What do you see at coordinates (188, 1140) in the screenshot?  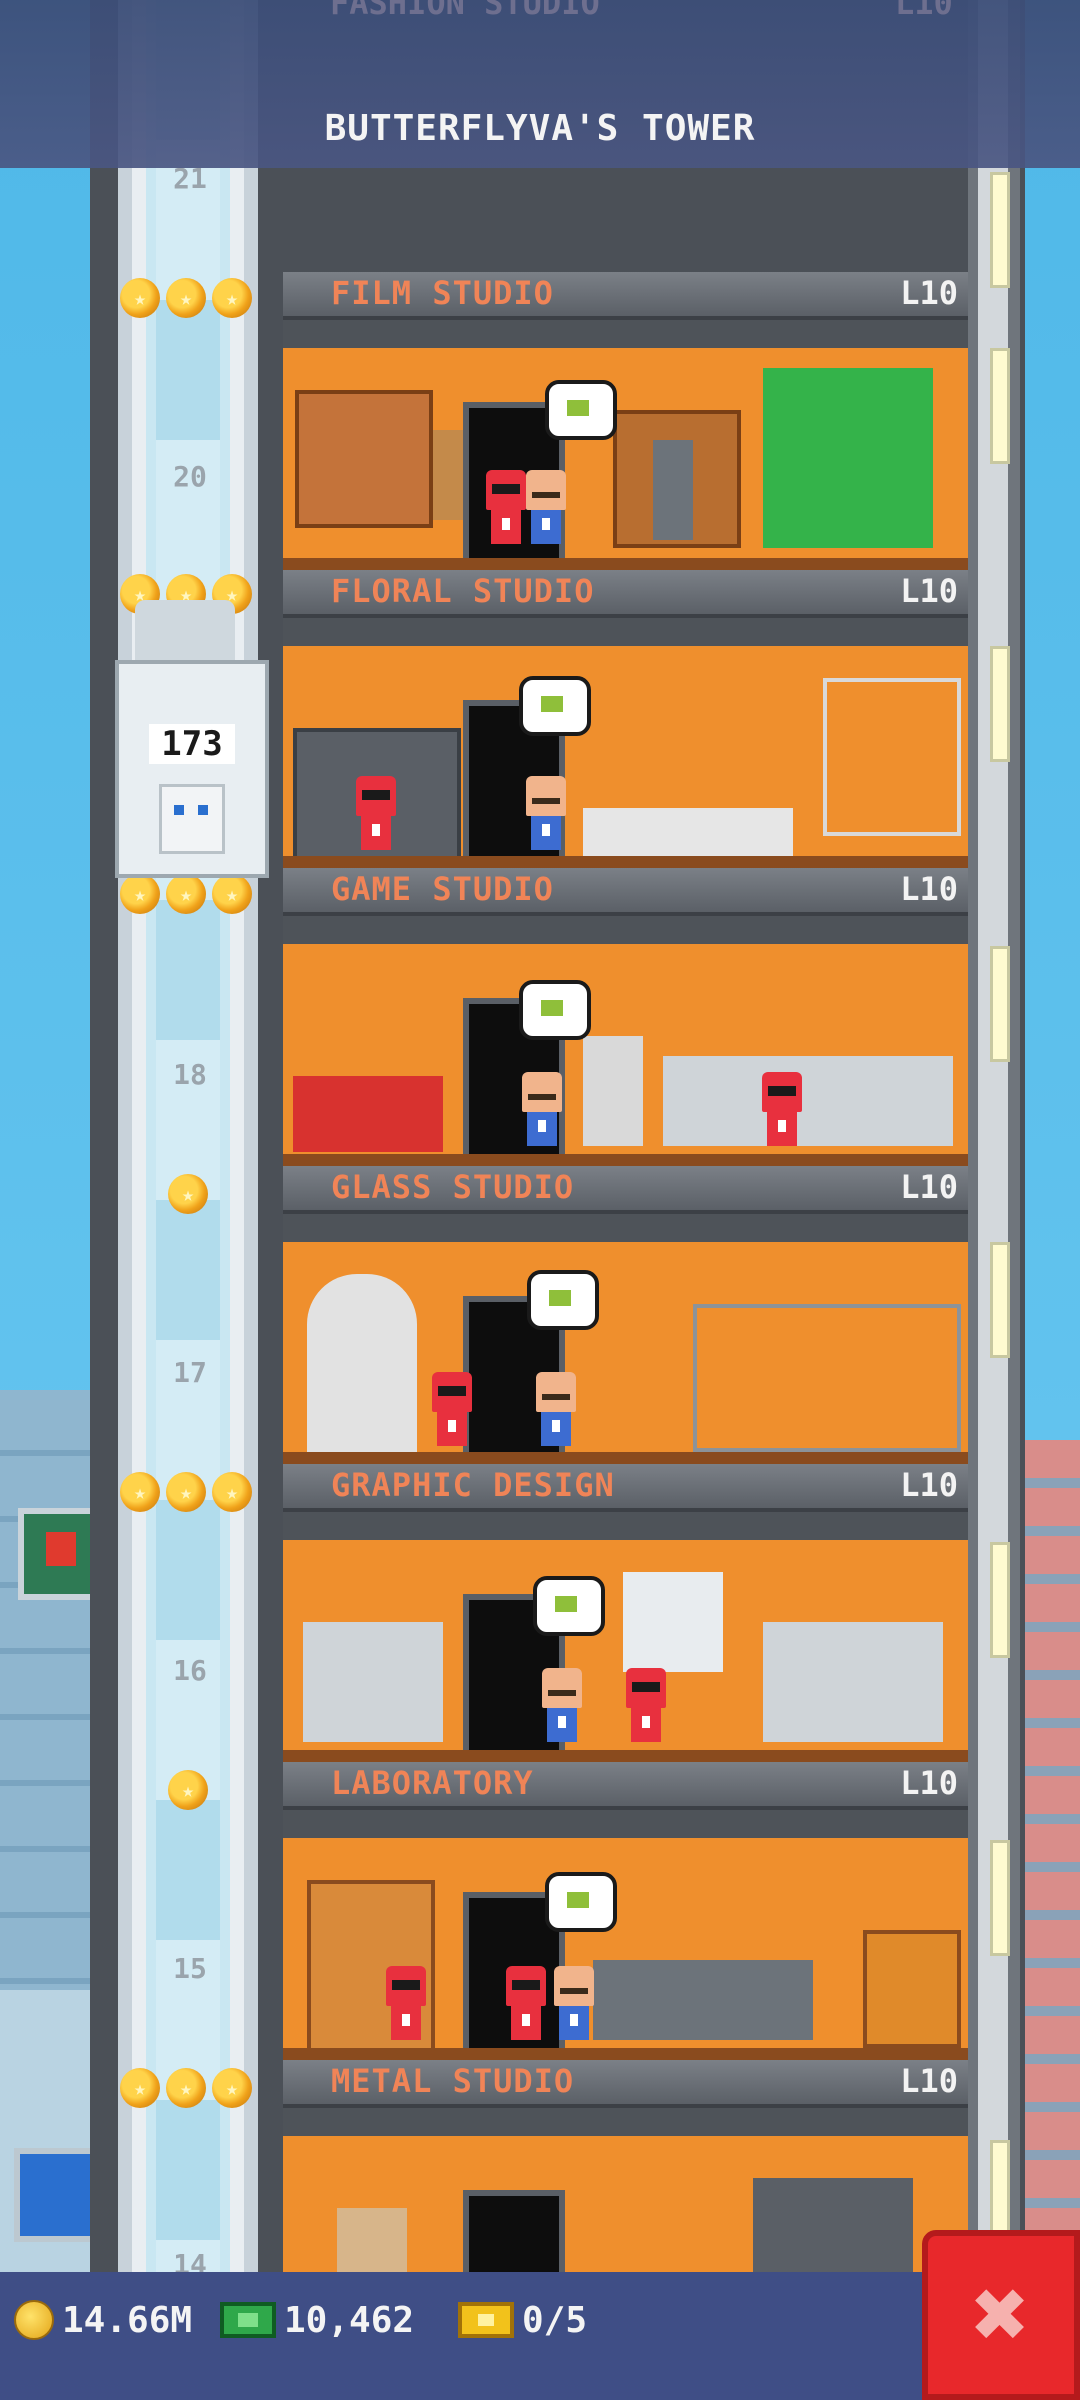 I see `elevator-shaft` at bounding box center [188, 1140].